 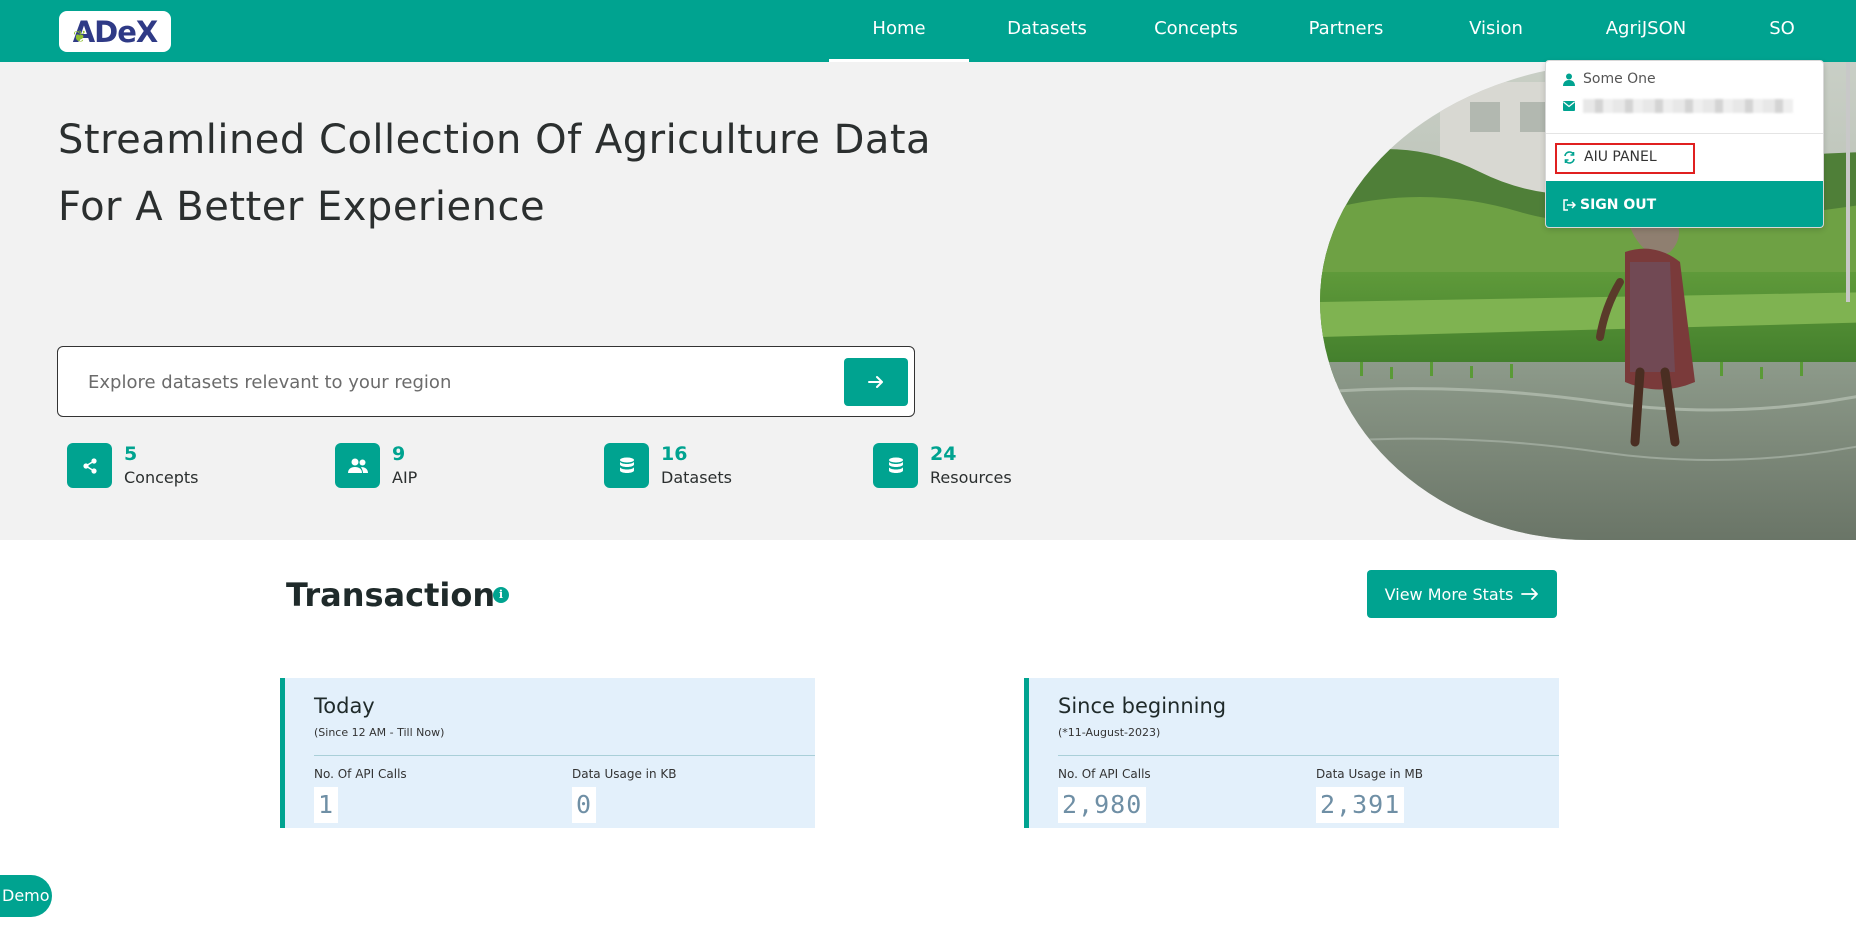 What do you see at coordinates (478, 382) in the screenshot?
I see `dataset-search-input` at bounding box center [478, 382].